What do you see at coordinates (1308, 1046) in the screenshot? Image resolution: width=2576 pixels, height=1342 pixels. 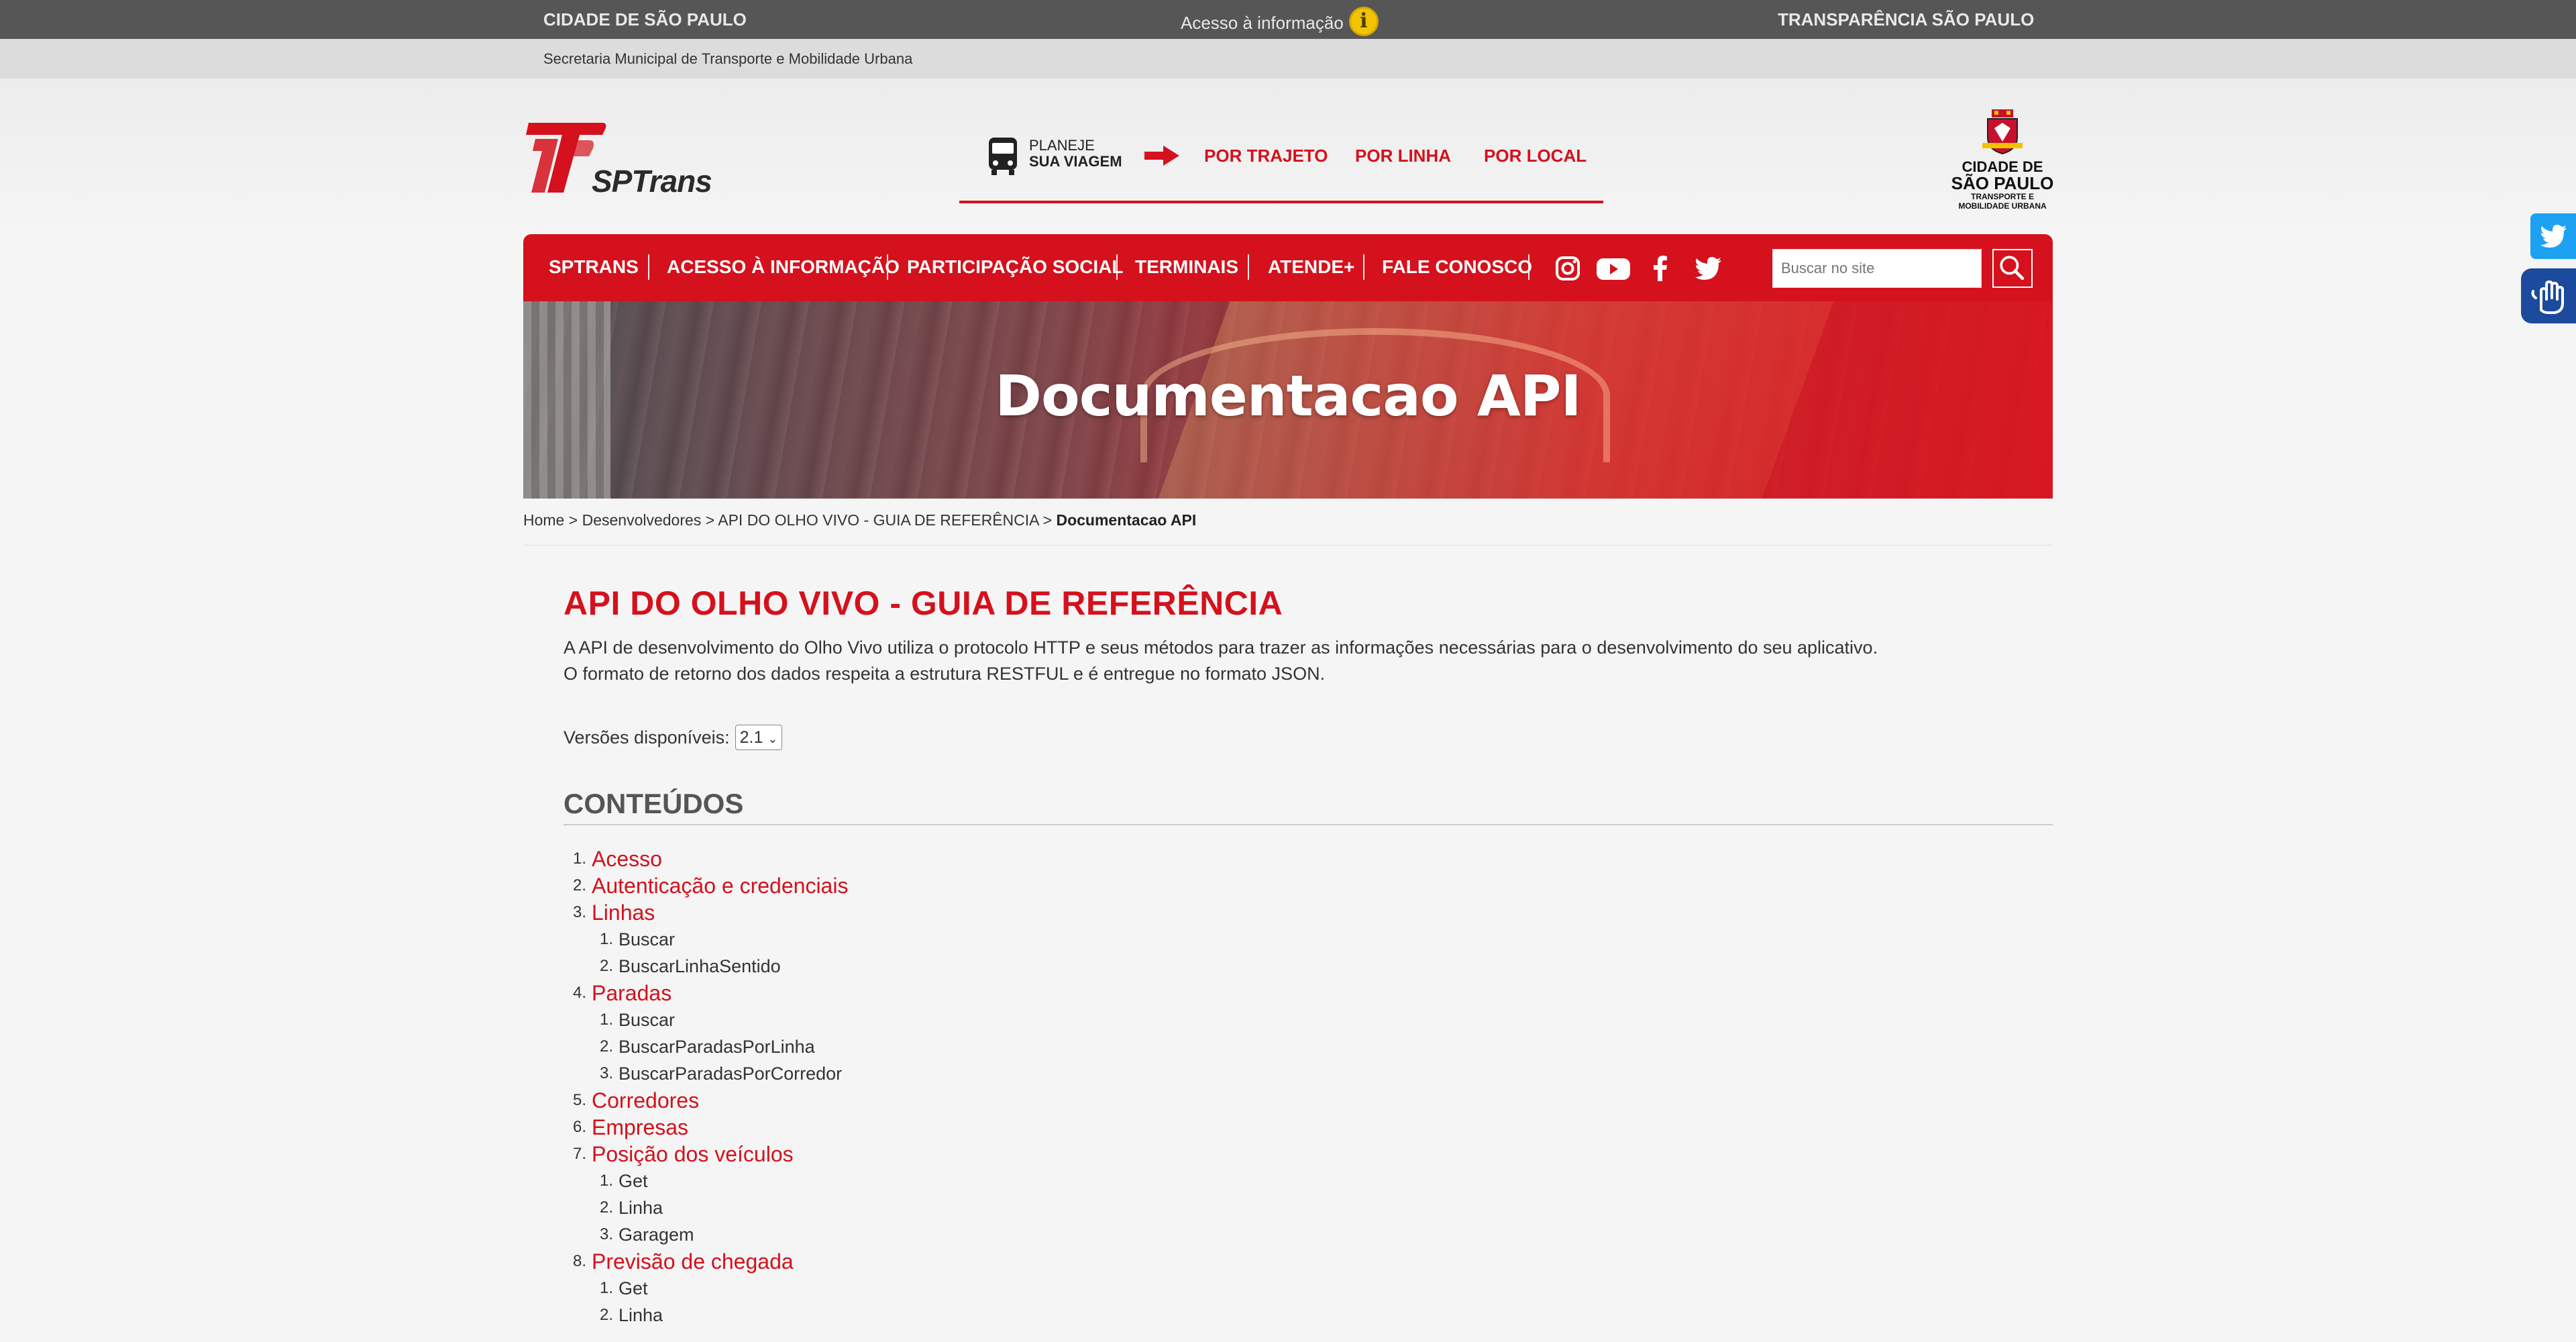 I see `toc-subitem: 2. BuscarParadasPorLinha` at bounding box center [1308, 1046].